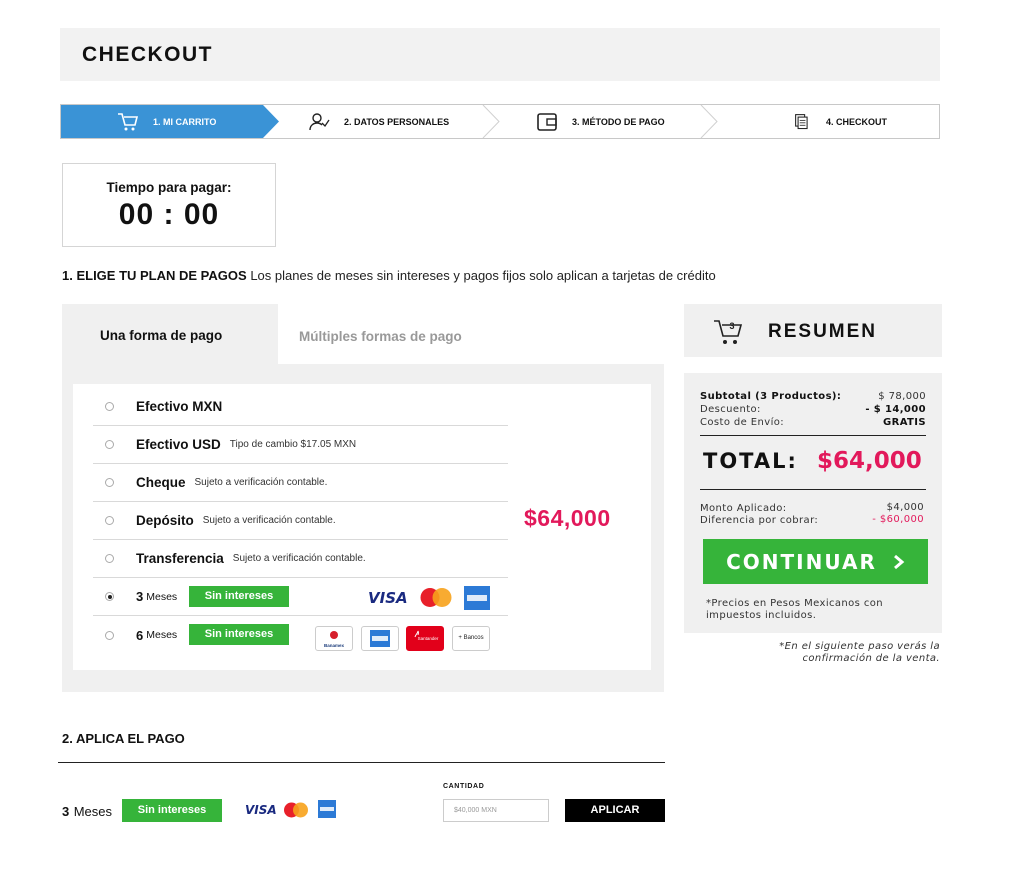 Image resolution: width=1024 pixels, height=895 pixels. Describe the element at coordinates (128, 121) in the screenshot. I see `cart-icon` at that location.